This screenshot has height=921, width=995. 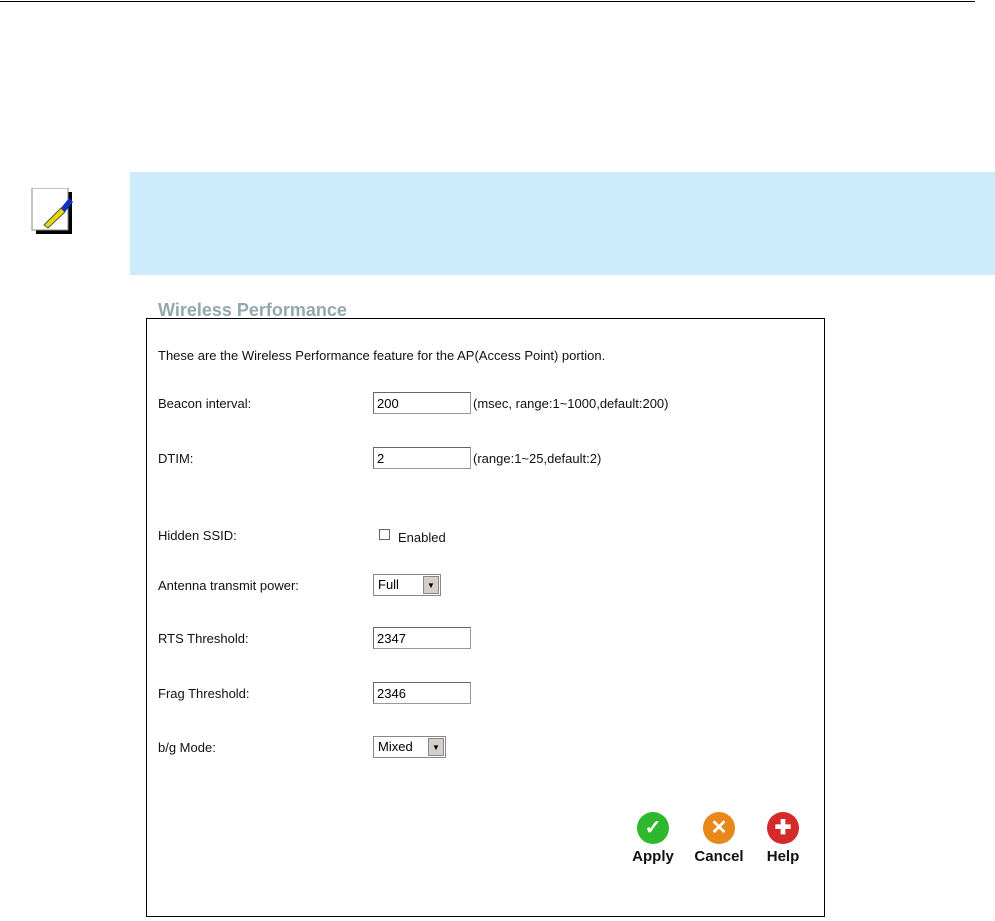 I want to click on help-button: ✚ Help, so click(x=783, y=838).